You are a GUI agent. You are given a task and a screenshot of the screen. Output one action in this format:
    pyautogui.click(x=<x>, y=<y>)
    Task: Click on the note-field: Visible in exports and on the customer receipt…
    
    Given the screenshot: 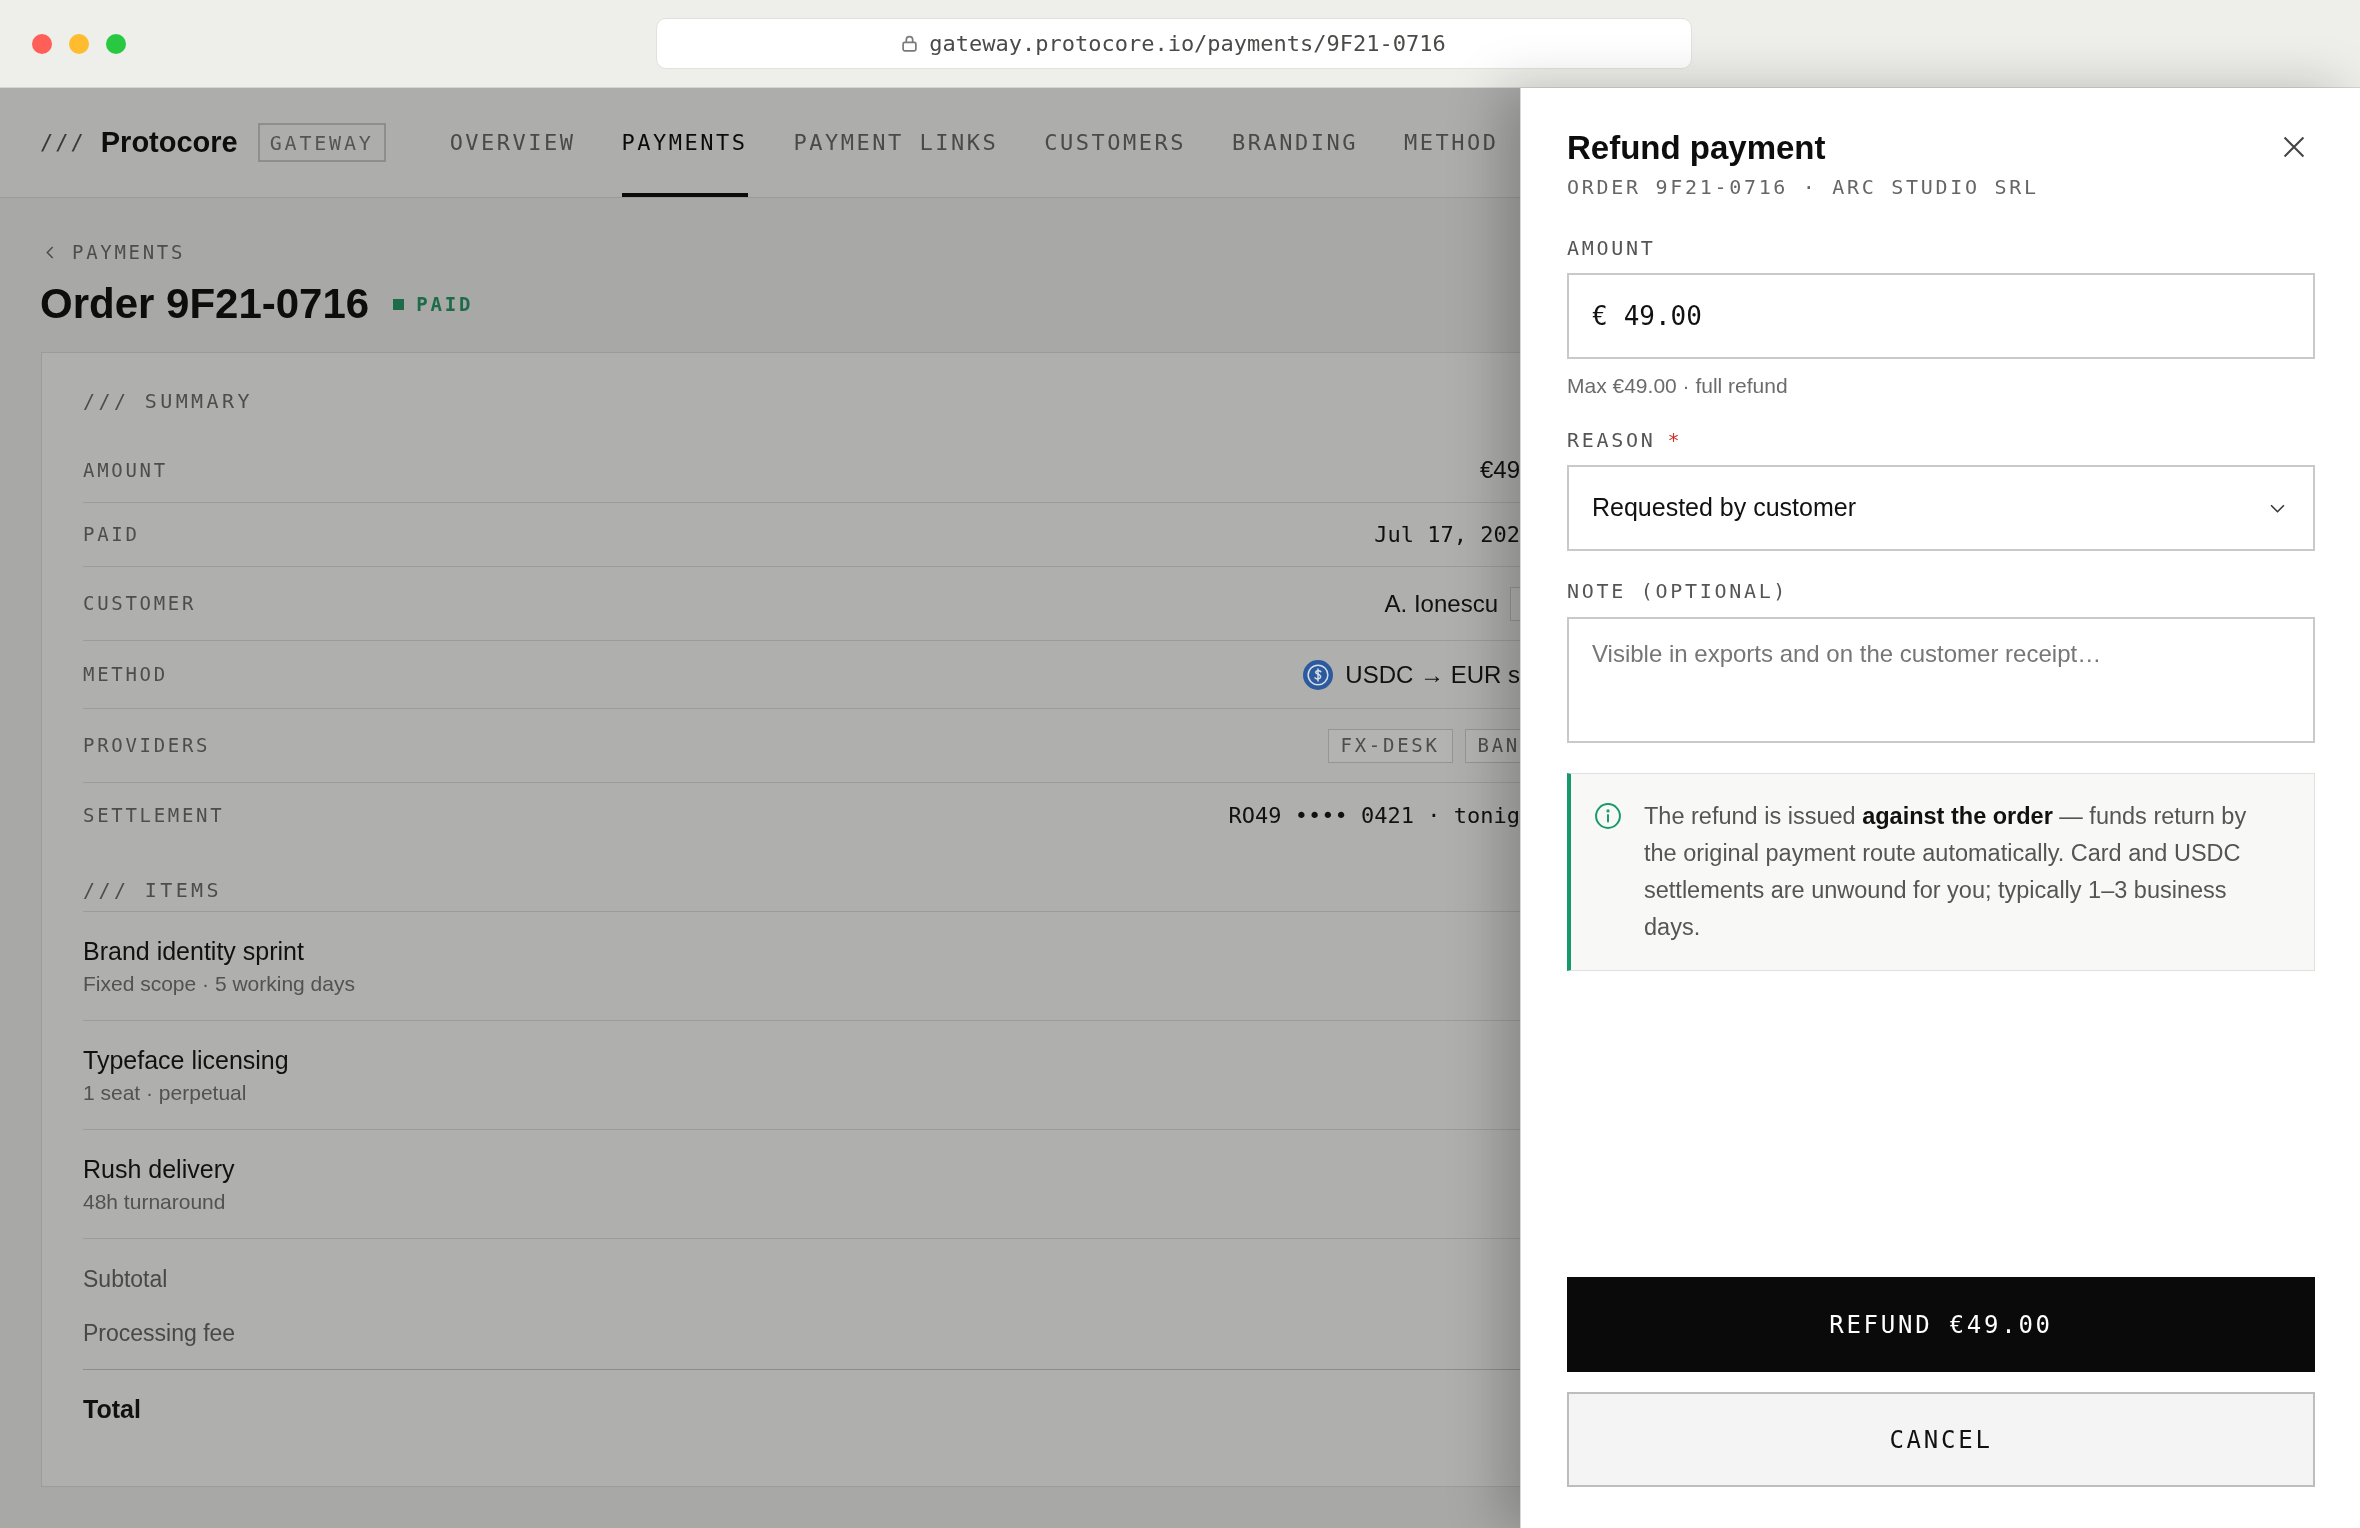 What is the action you would take?
    pyautogui.click(x=1941, y=680)
    